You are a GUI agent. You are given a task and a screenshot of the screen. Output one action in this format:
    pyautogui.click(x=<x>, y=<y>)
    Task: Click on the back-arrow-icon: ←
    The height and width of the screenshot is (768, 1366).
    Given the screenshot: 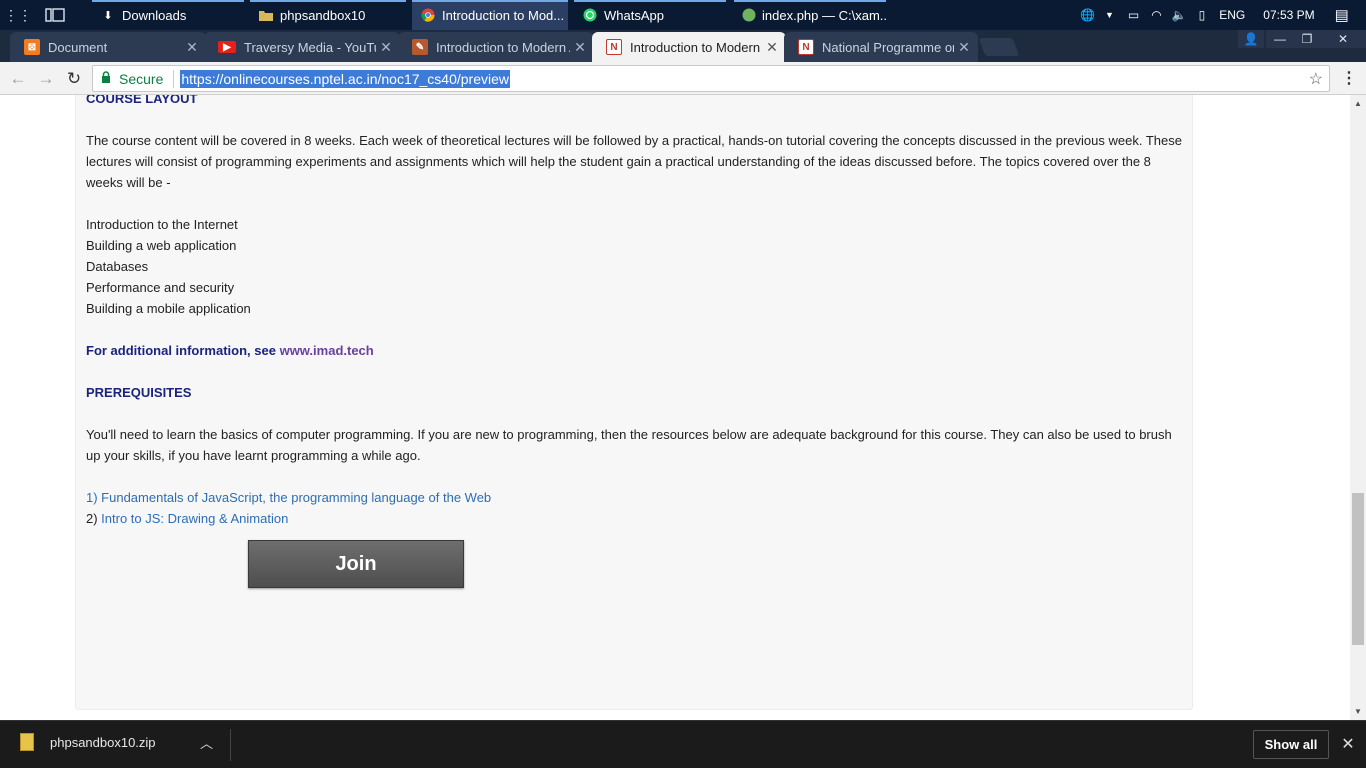 What is the action you would take?
    pyautogui.click(x=18, y=79)
    